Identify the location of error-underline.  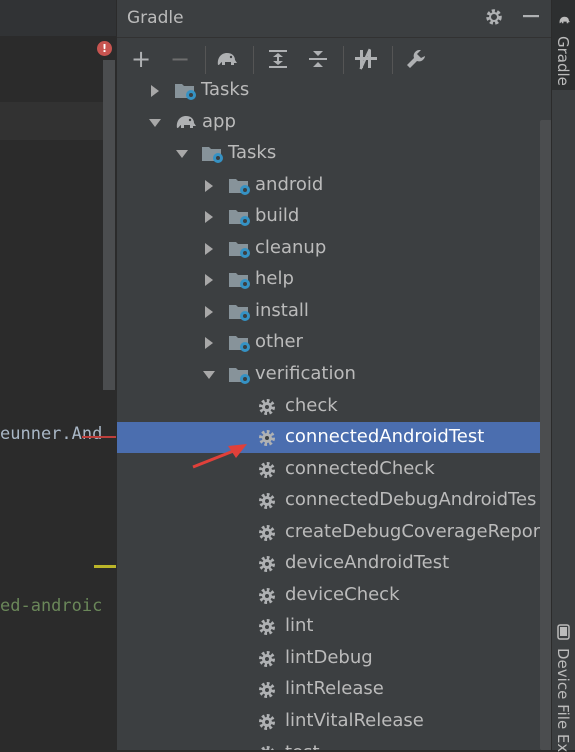
(99, 437).